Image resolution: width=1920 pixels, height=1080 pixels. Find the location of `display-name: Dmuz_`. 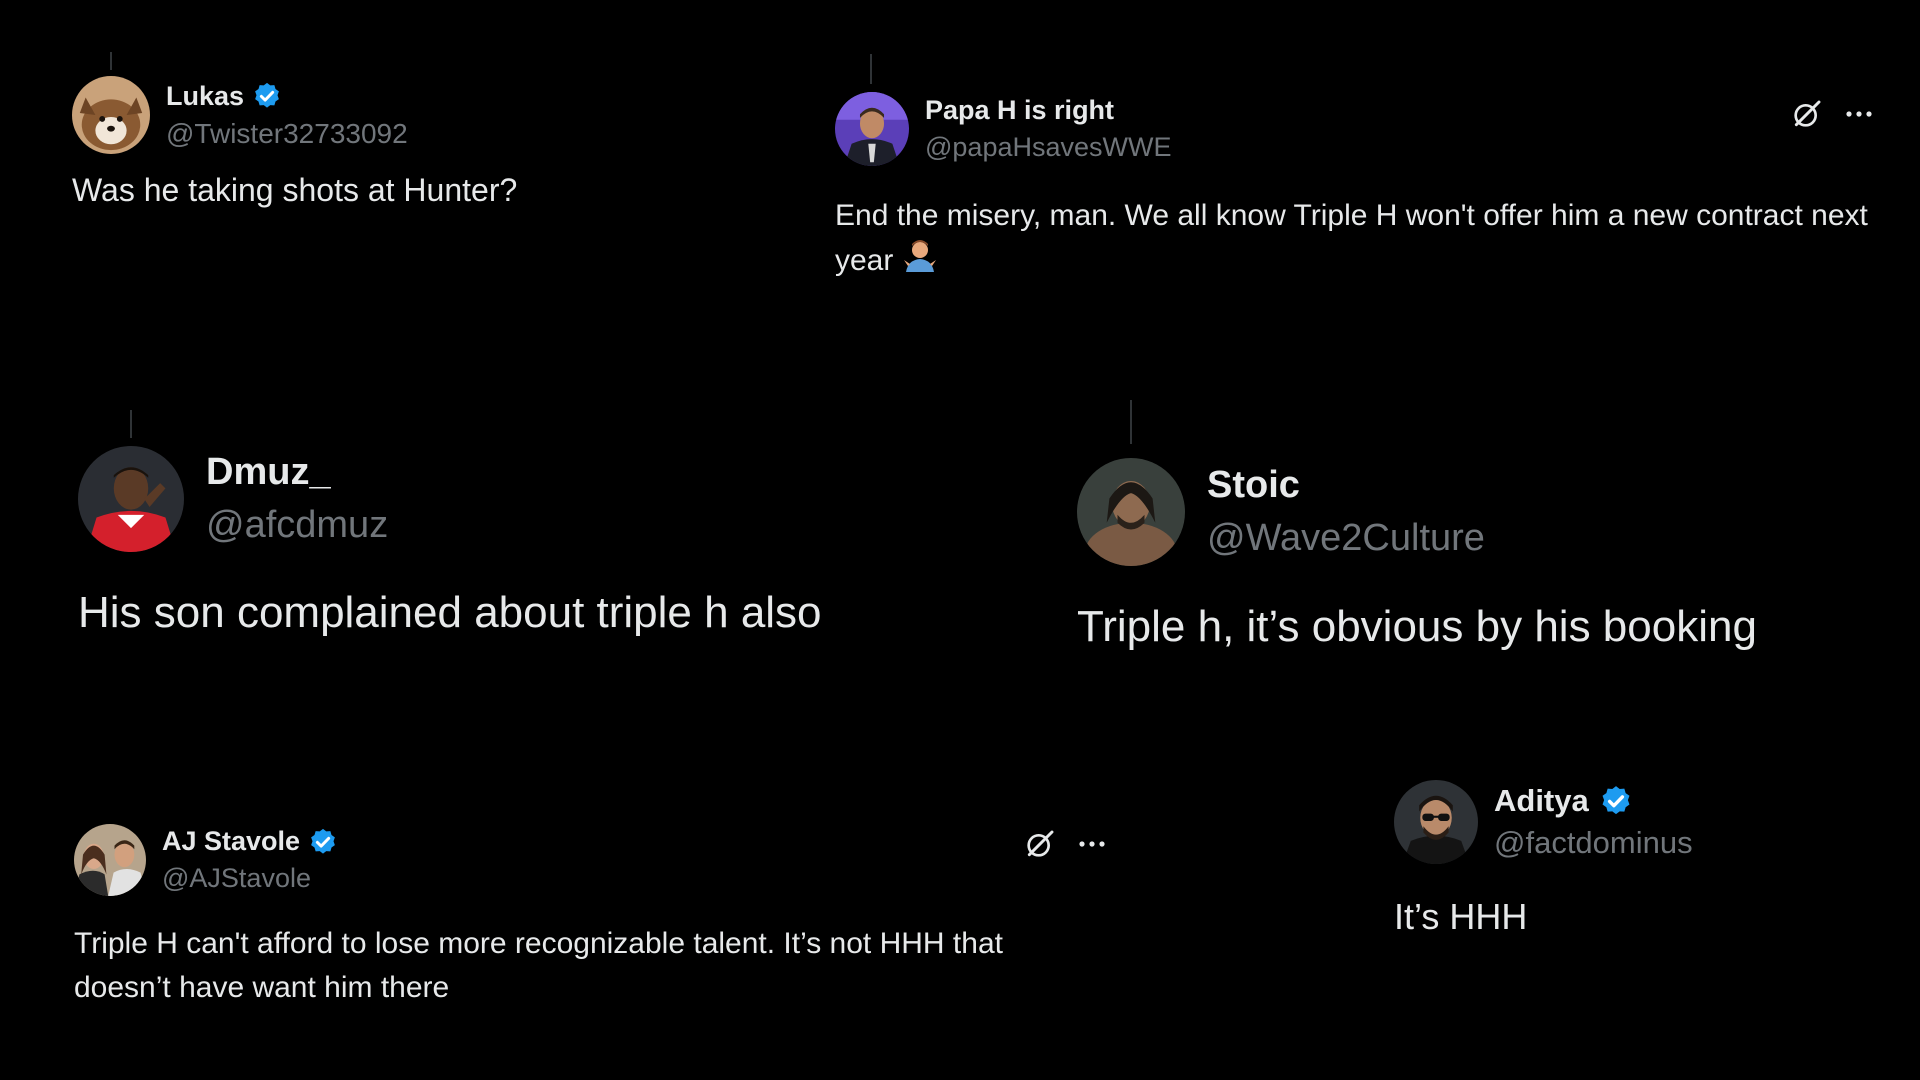

display-name: Dmuz_ is located at coordinates (297, 472).